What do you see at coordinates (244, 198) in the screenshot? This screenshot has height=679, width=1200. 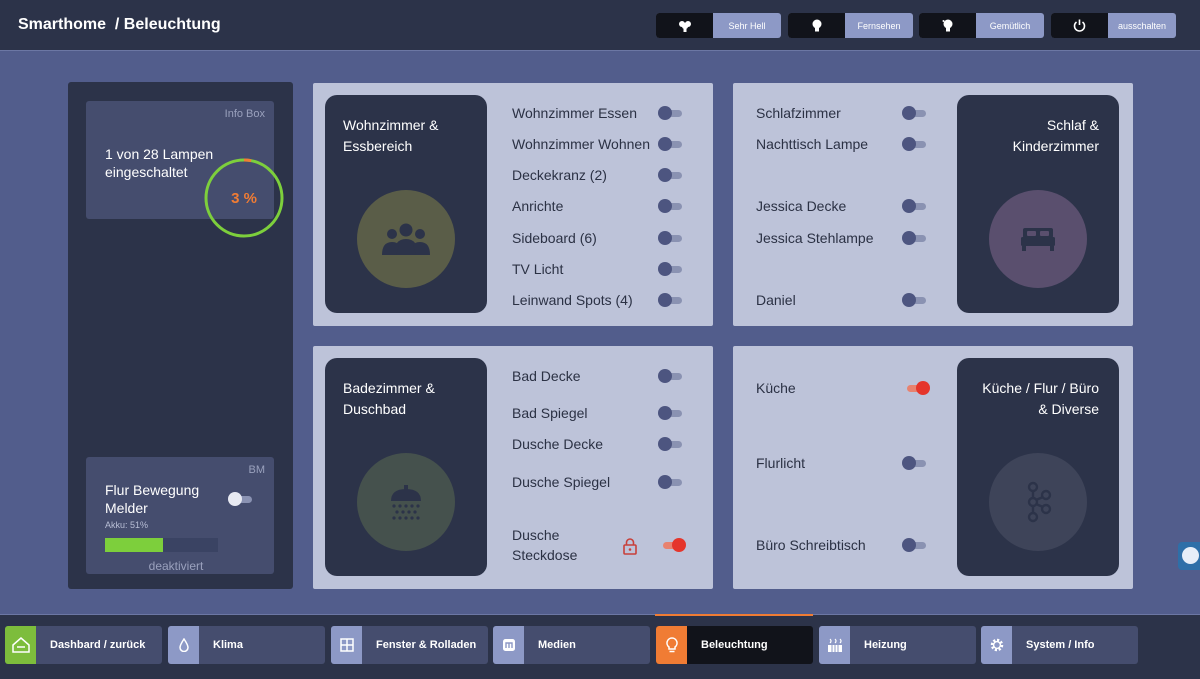 I see `lamp-percent-value: 3 %` at bounding box center [244, 198].